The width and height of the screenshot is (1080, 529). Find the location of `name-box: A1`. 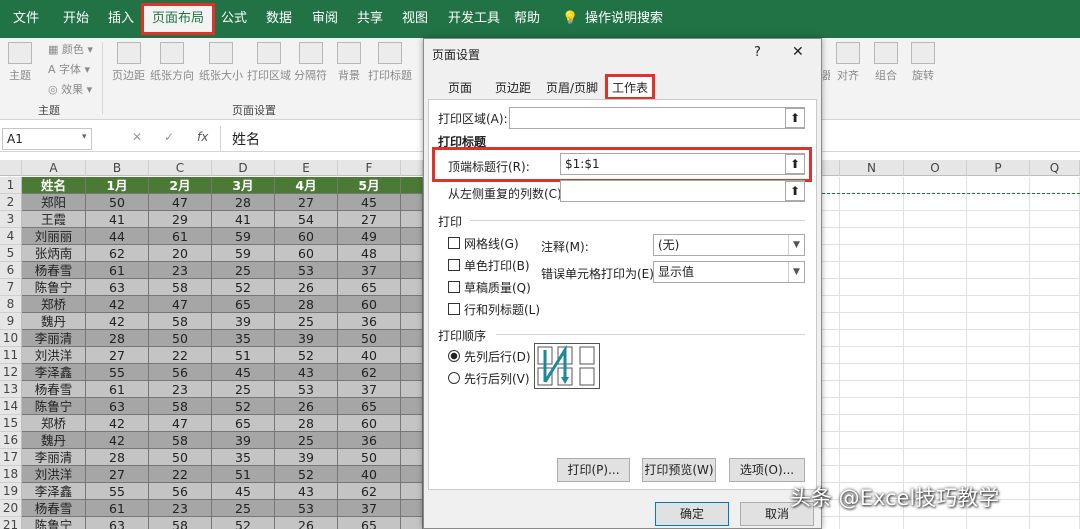

name-box: A1 is located at coordinates (47, 139).